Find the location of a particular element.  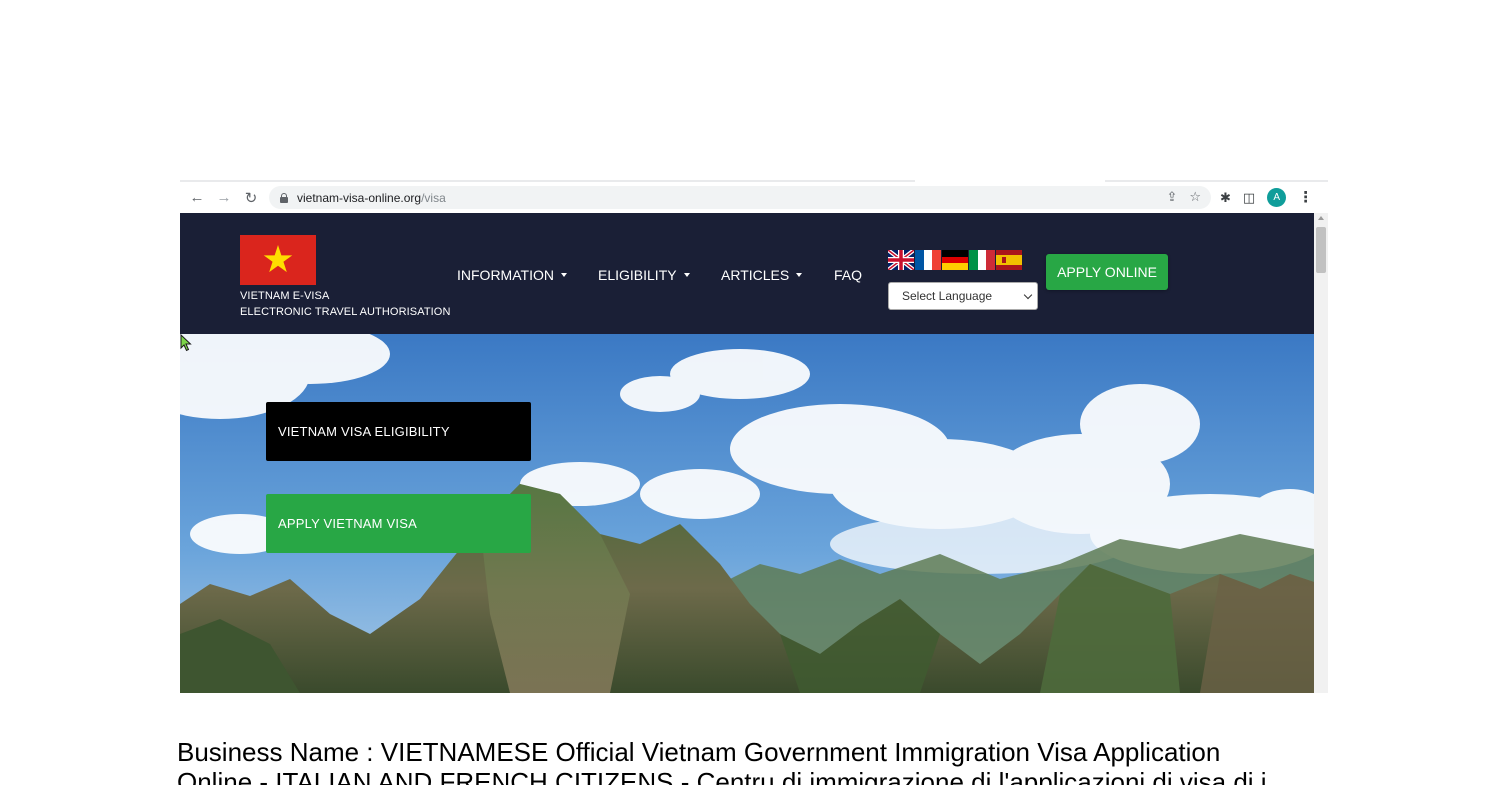

lock-icon is located at coordinates (284, 198).